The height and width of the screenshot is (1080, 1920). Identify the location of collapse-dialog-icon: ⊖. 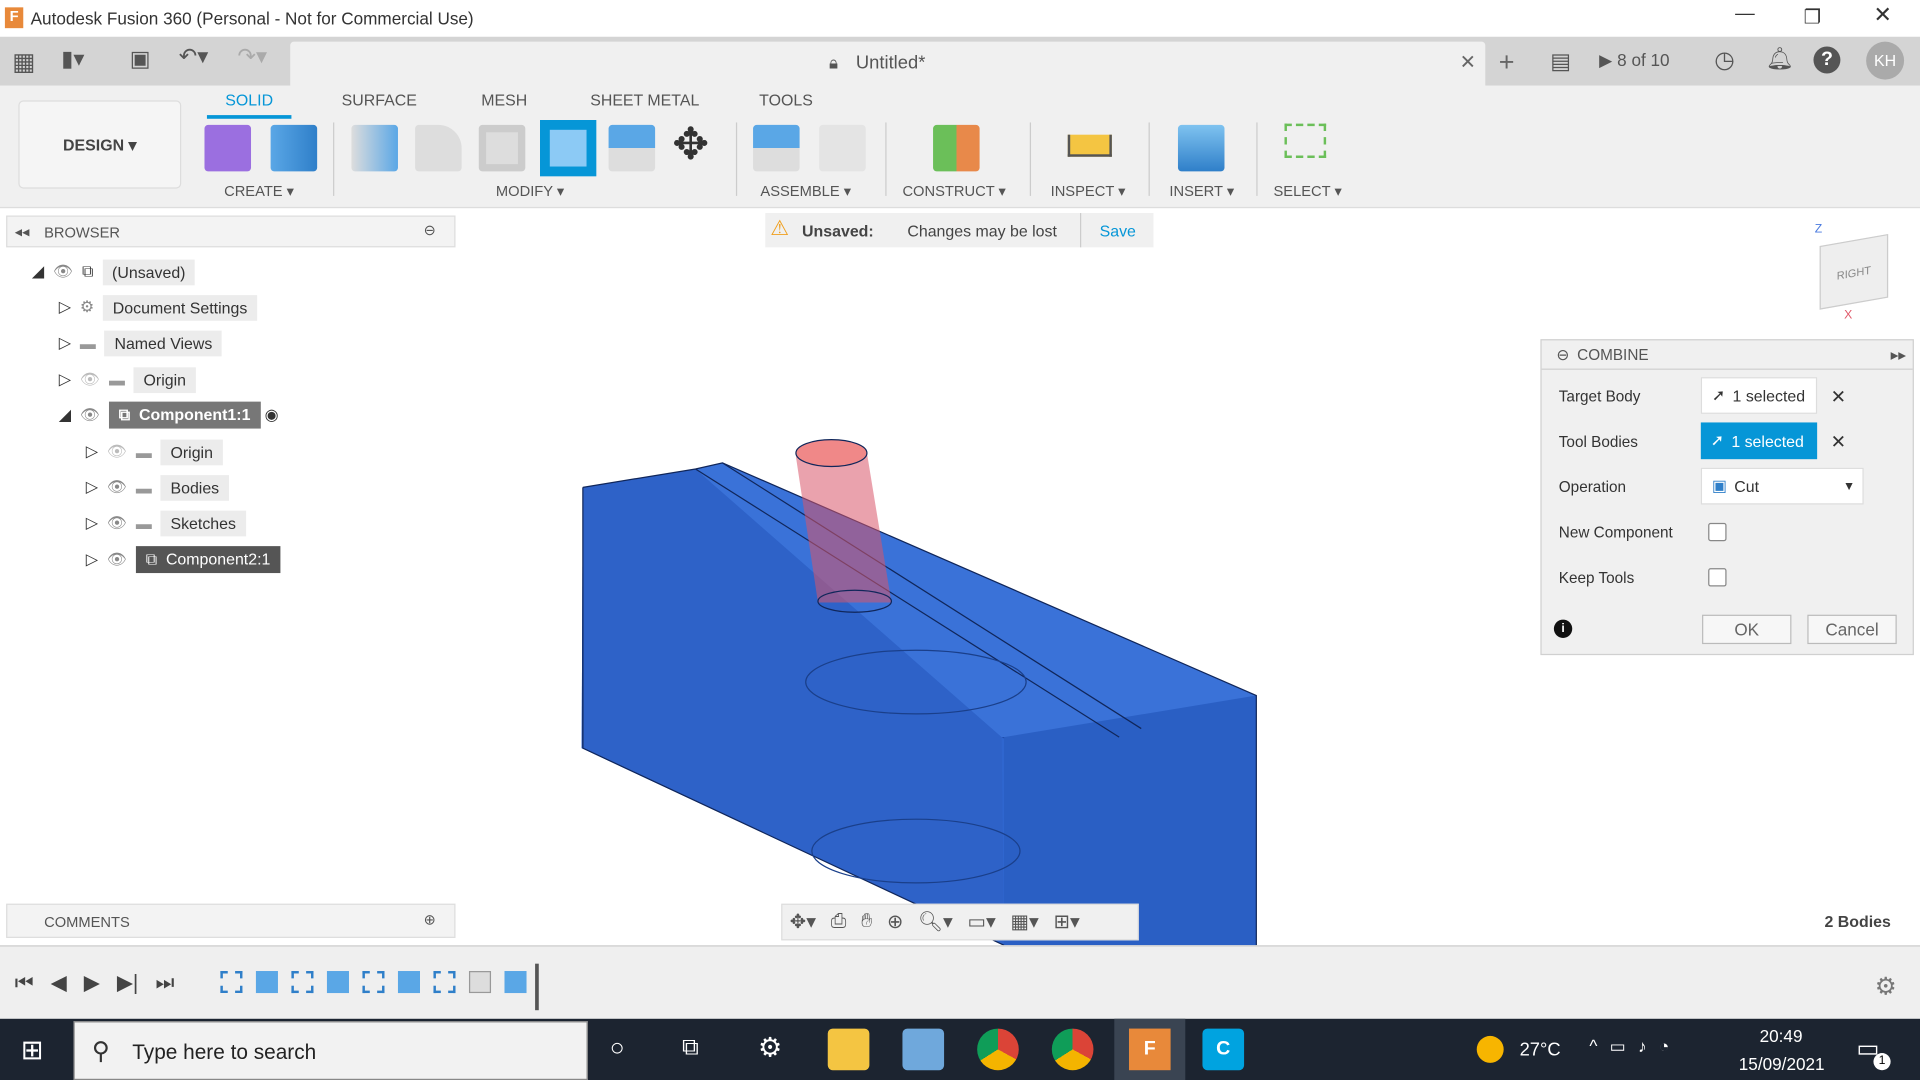
(1562, 354).